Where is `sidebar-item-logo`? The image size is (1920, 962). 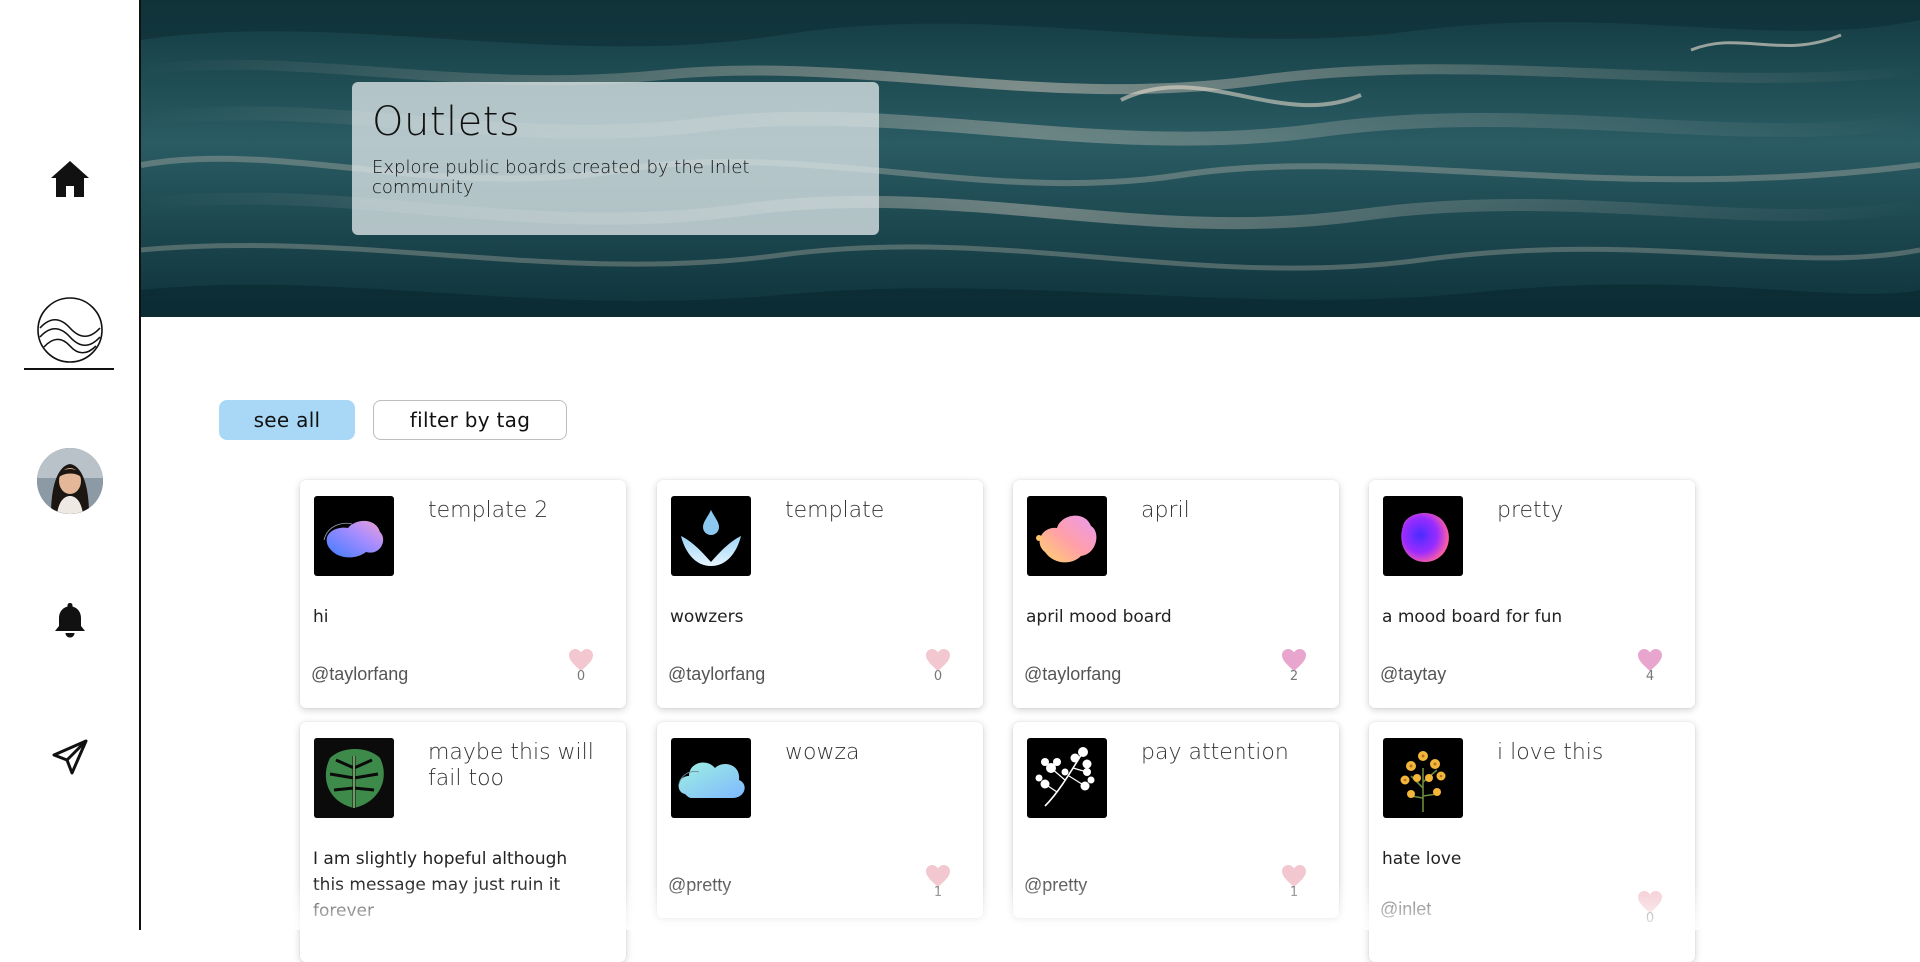 sidebar-item-logo is located at coordinates (69, 330).